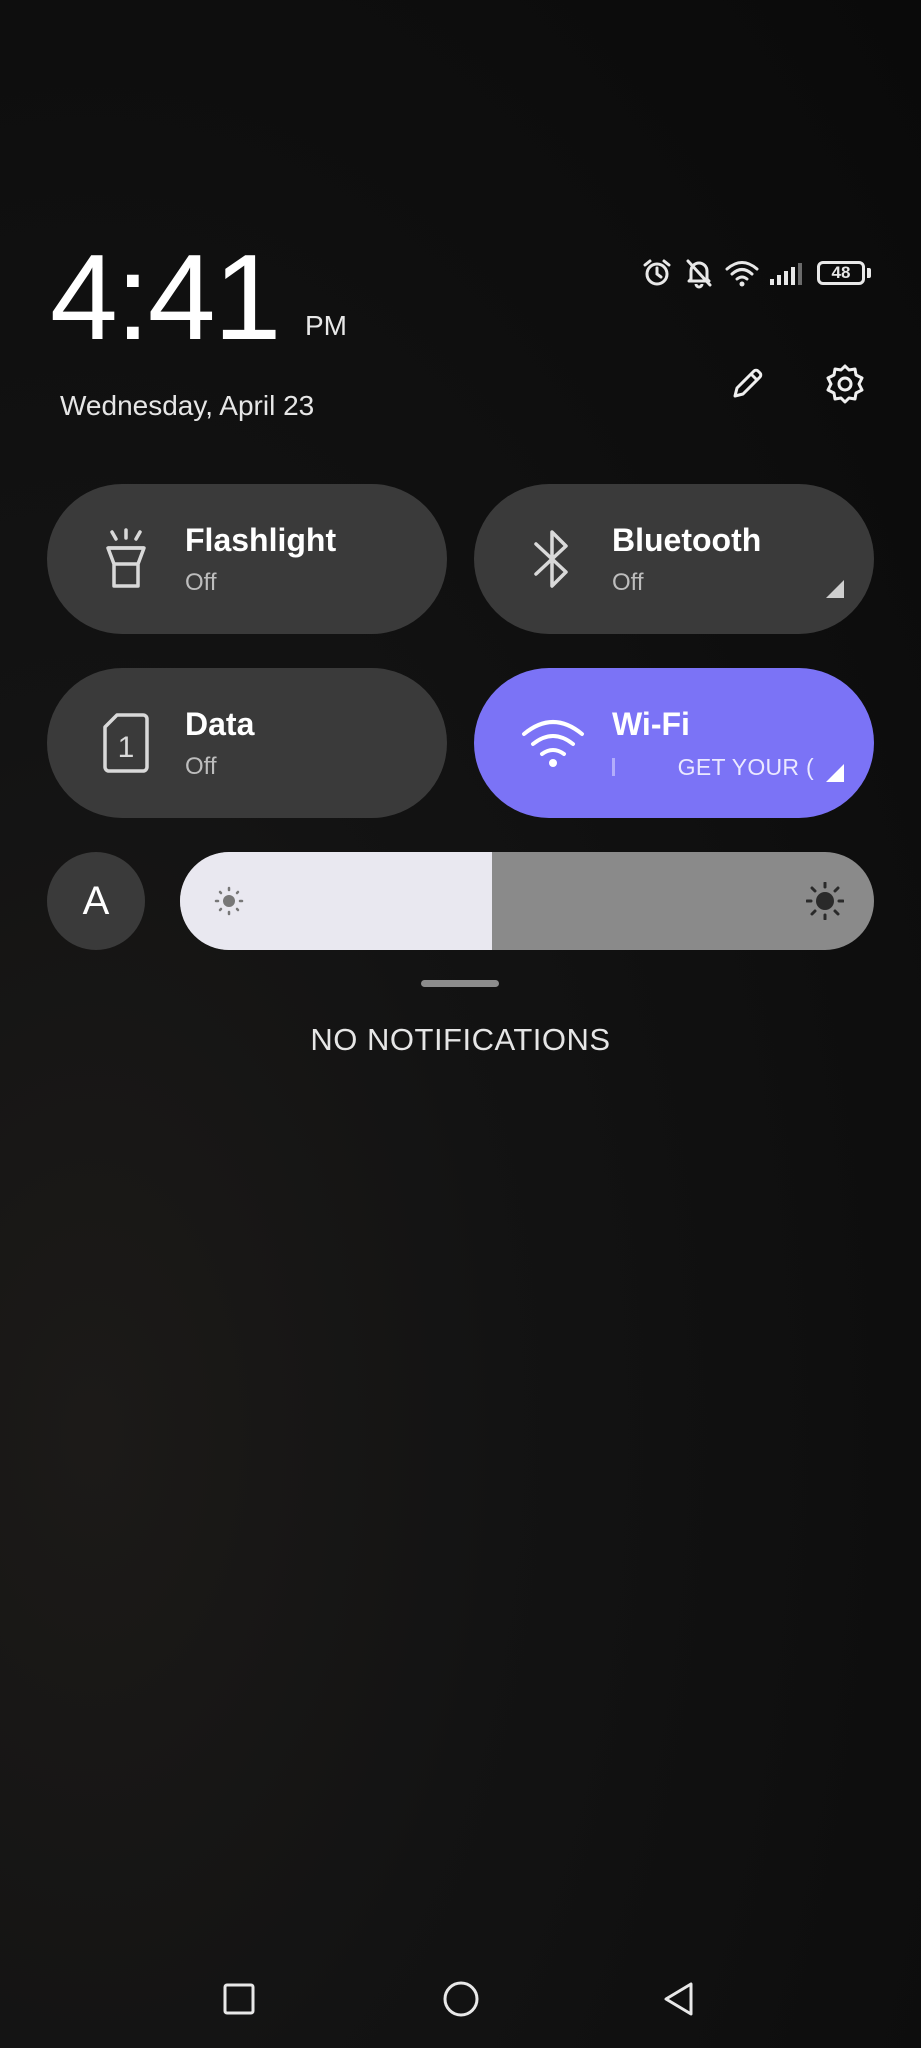 The height and width of the screenshot is (2048, 921). What do you see at coordinates (165, 297) in the screenshot?
I see `clock-time: 4:41` at bounding box center [165, 297].